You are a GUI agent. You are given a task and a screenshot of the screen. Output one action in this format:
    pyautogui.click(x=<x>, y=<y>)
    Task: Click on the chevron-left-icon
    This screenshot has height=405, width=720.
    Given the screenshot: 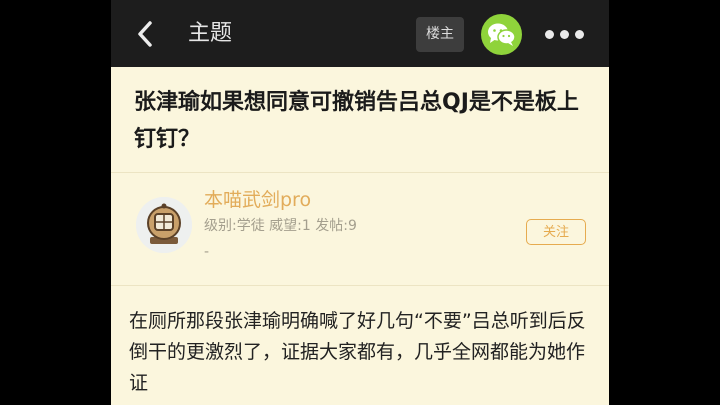 What is the action you would take?
    pyautogui.click(x=145, y=34)
    